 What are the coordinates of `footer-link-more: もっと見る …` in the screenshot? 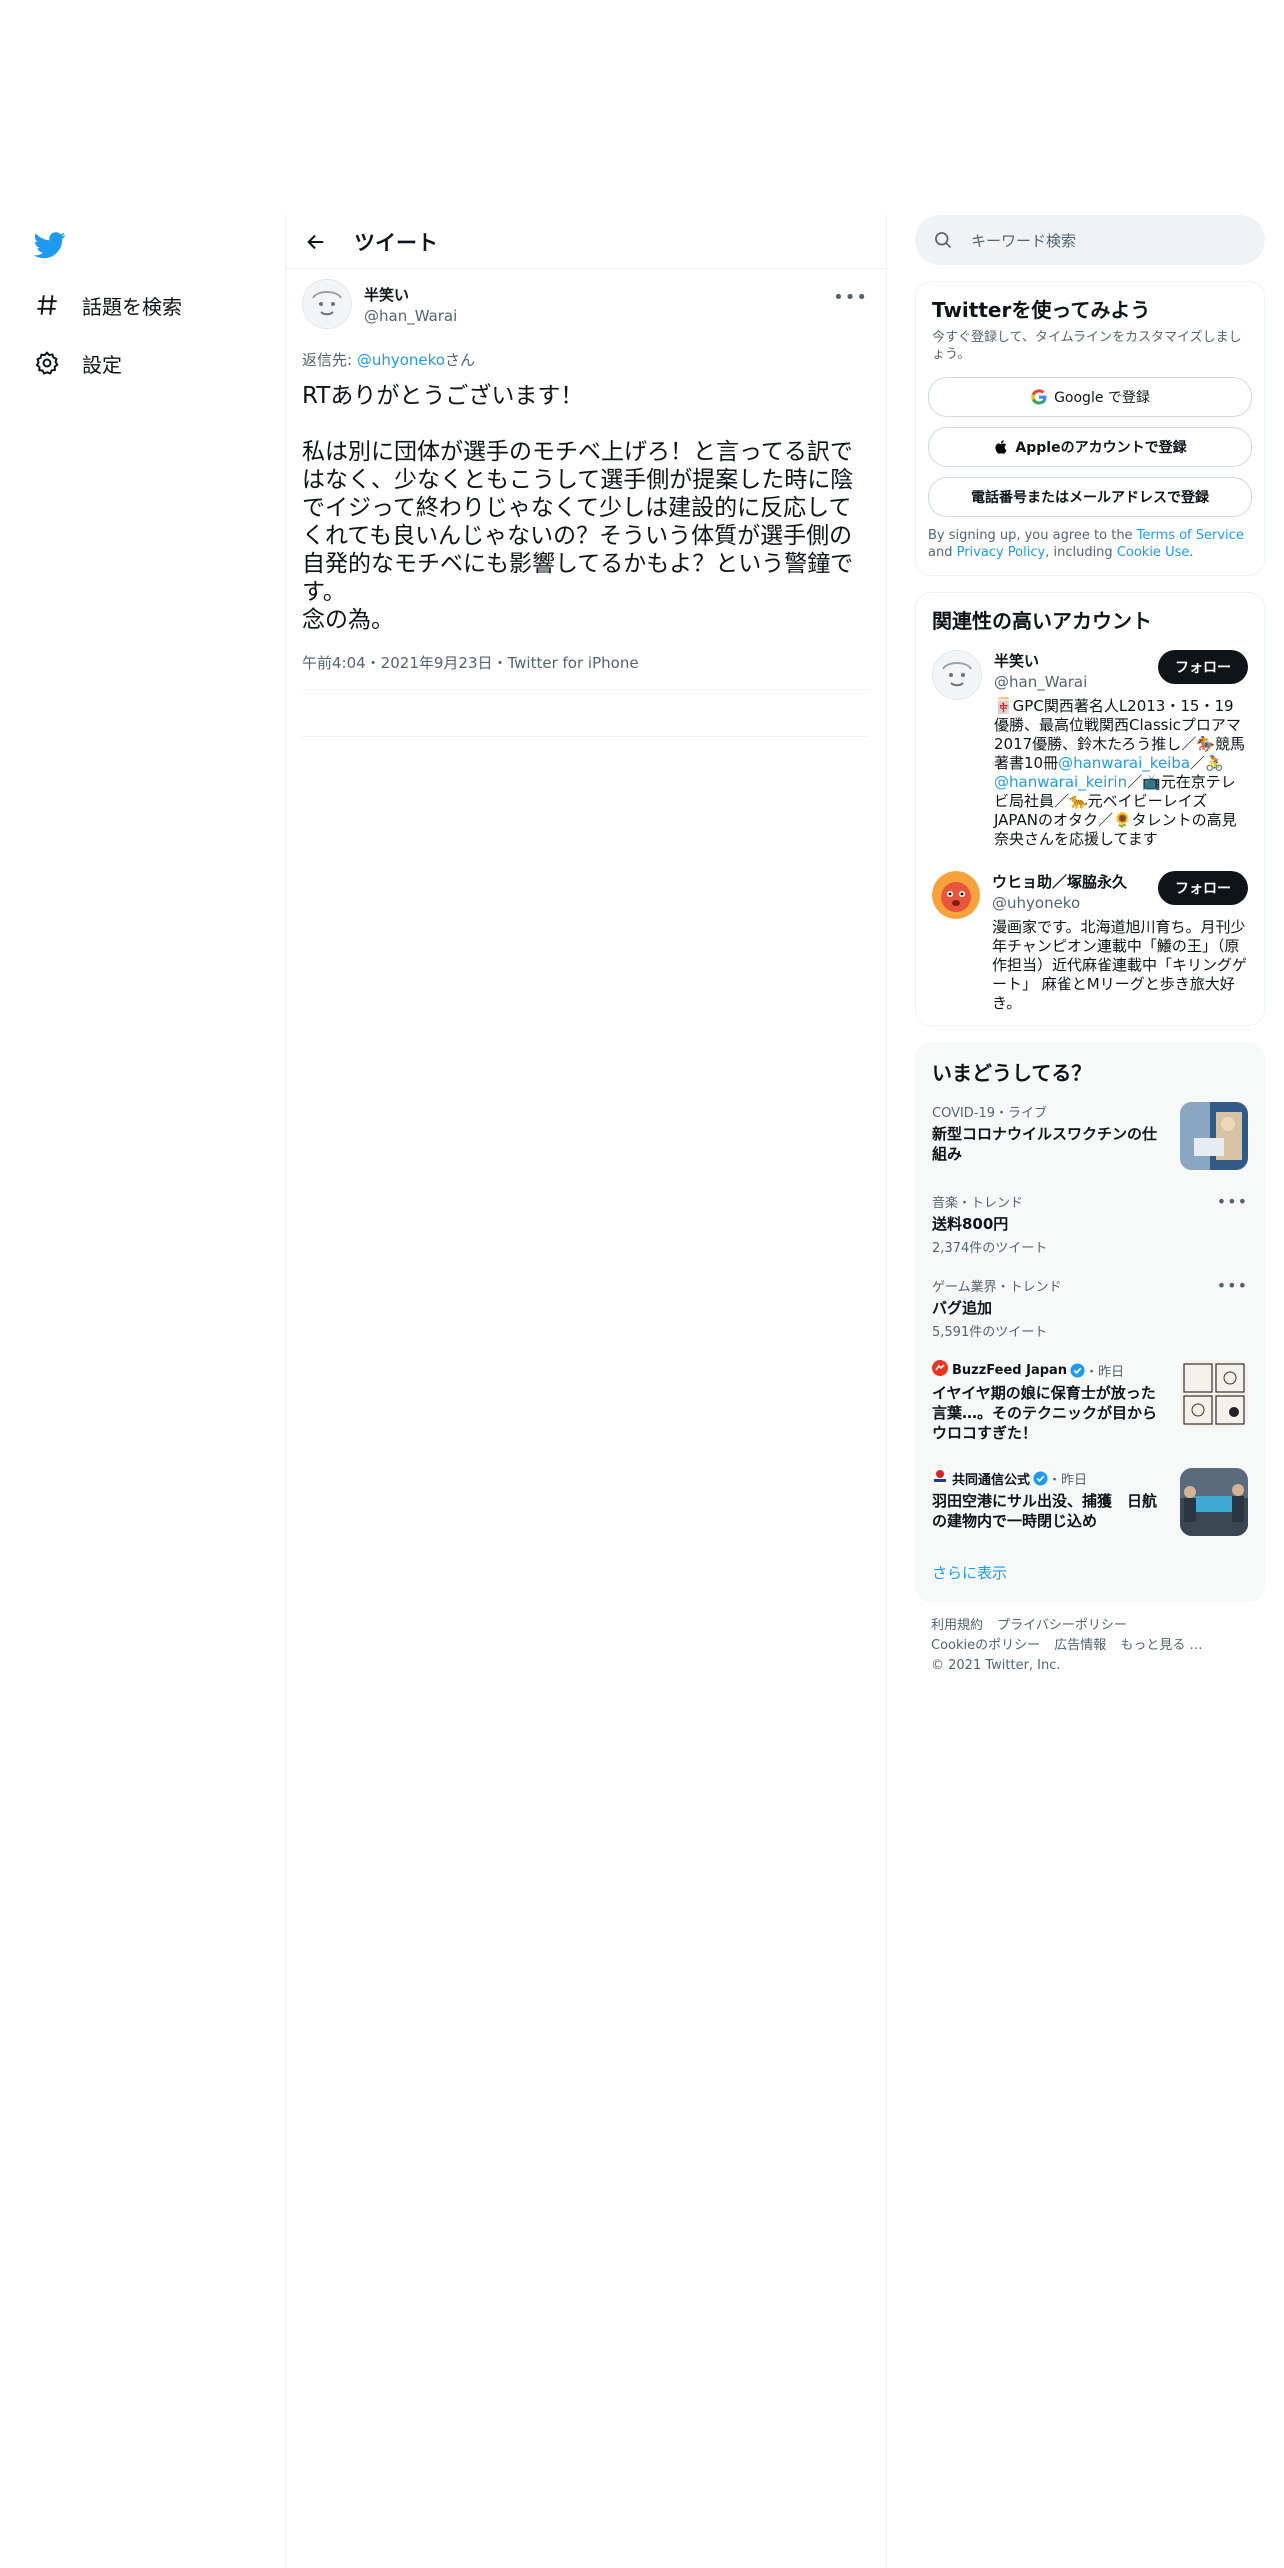 It's located at (1161, 1645).